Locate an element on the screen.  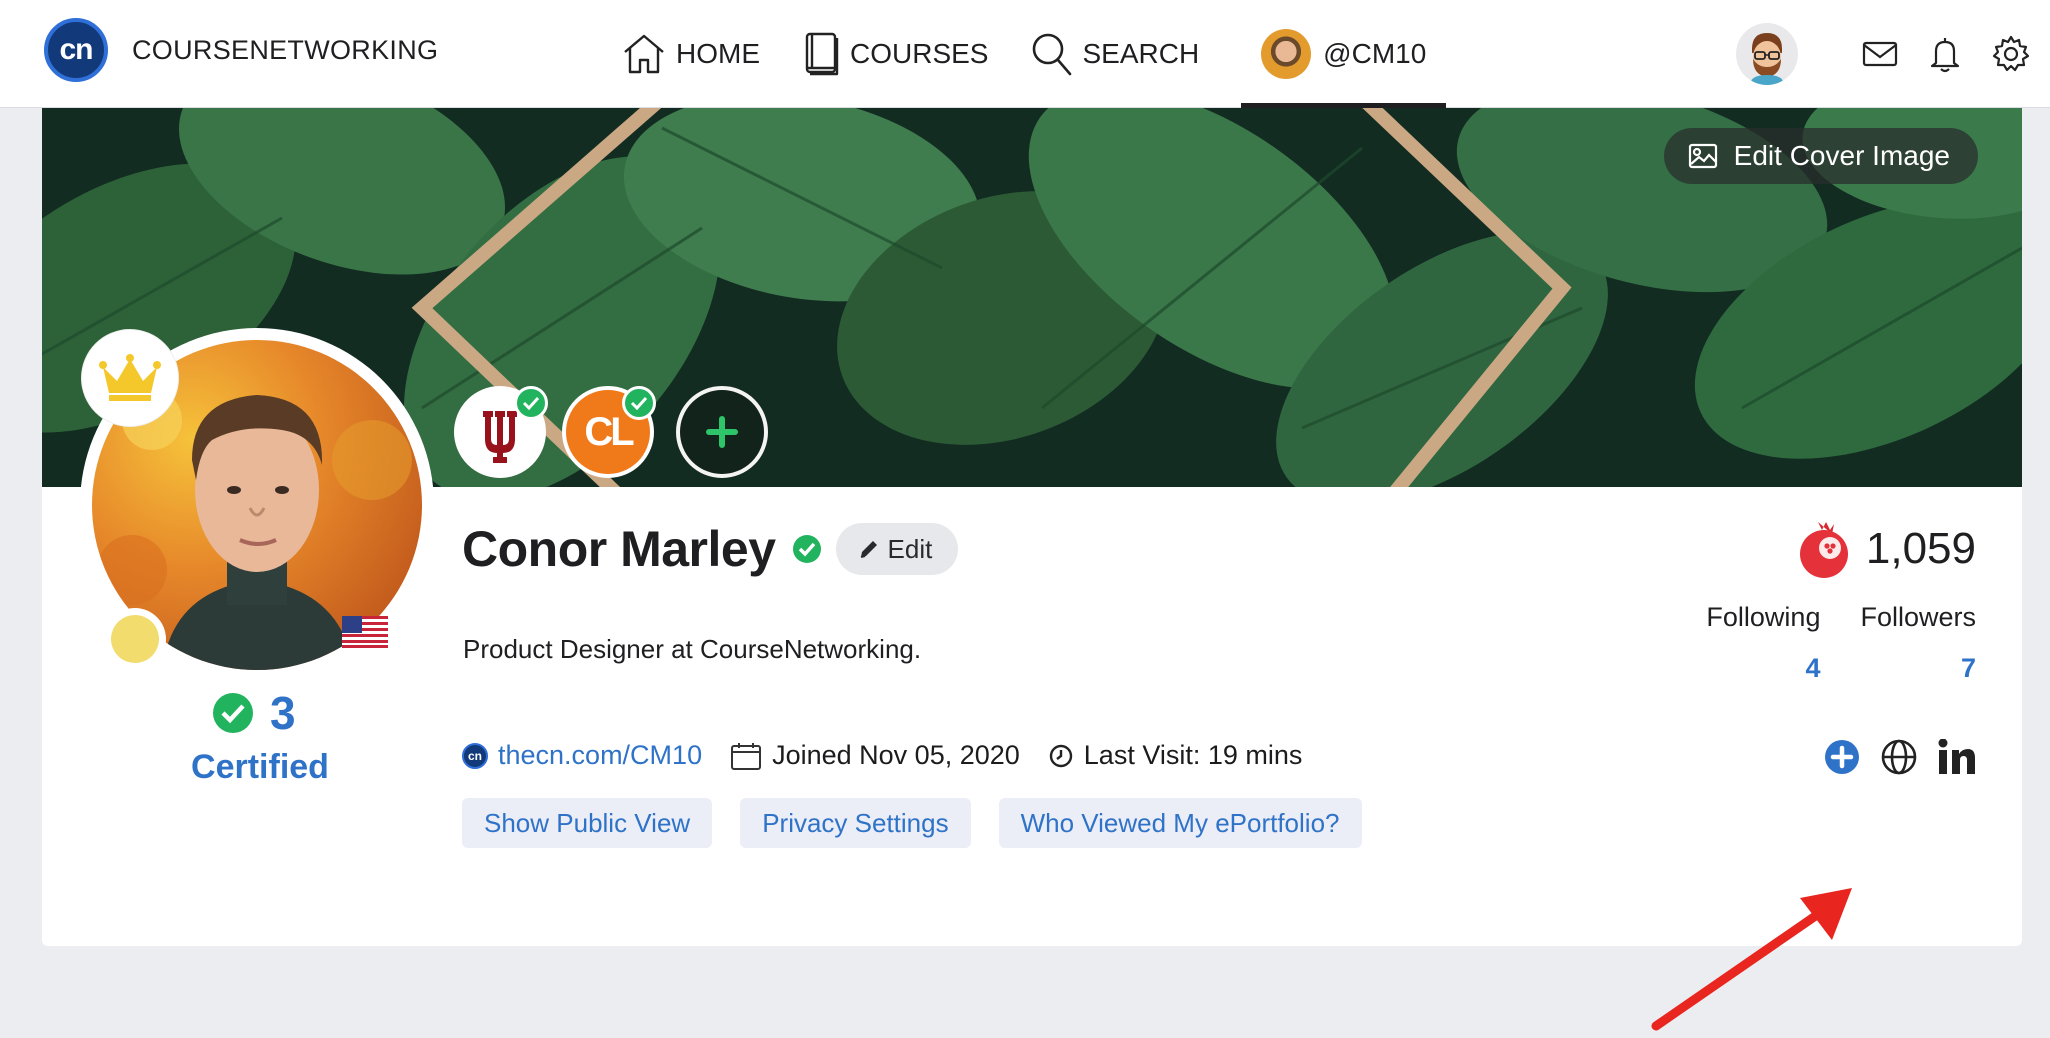
followers-label: Followers is located at coordinates (1918, 617).